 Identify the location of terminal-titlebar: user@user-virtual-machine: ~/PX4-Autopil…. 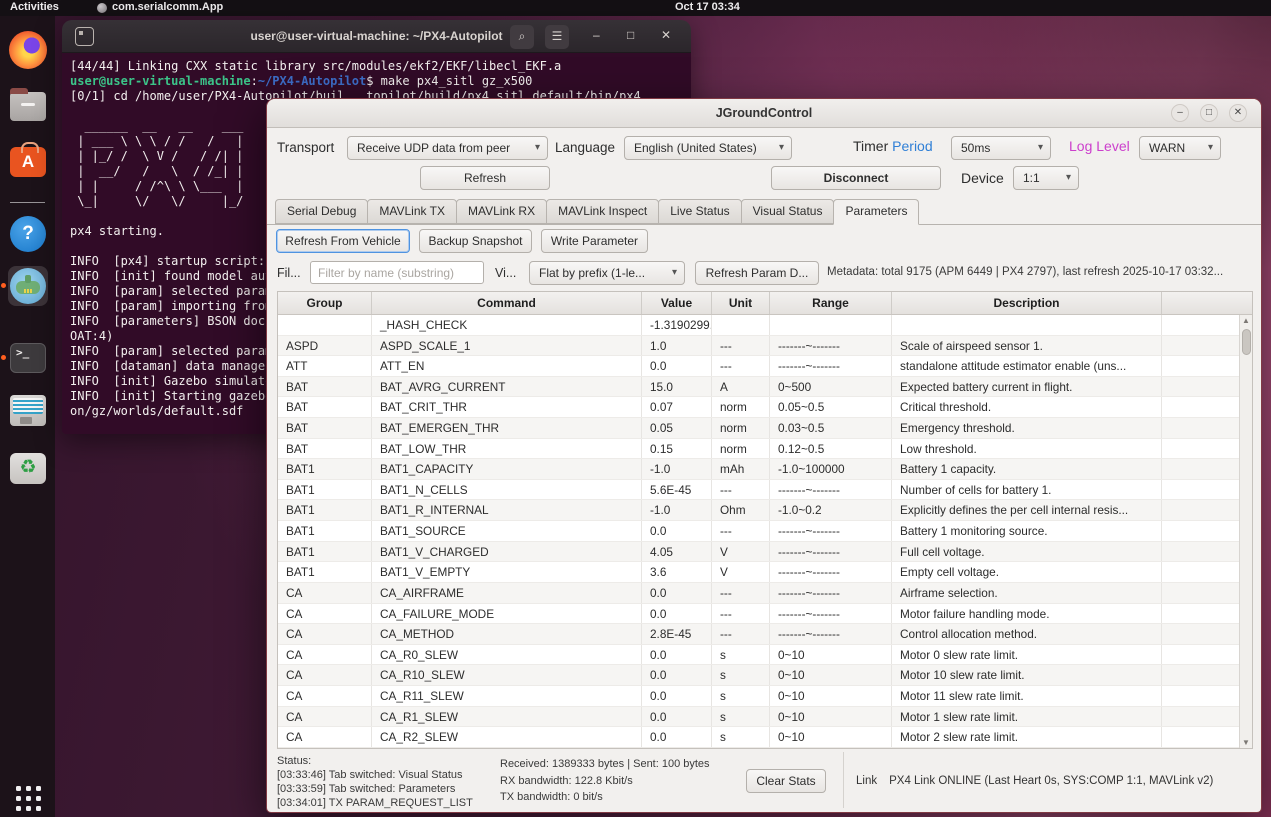
(376, 36).